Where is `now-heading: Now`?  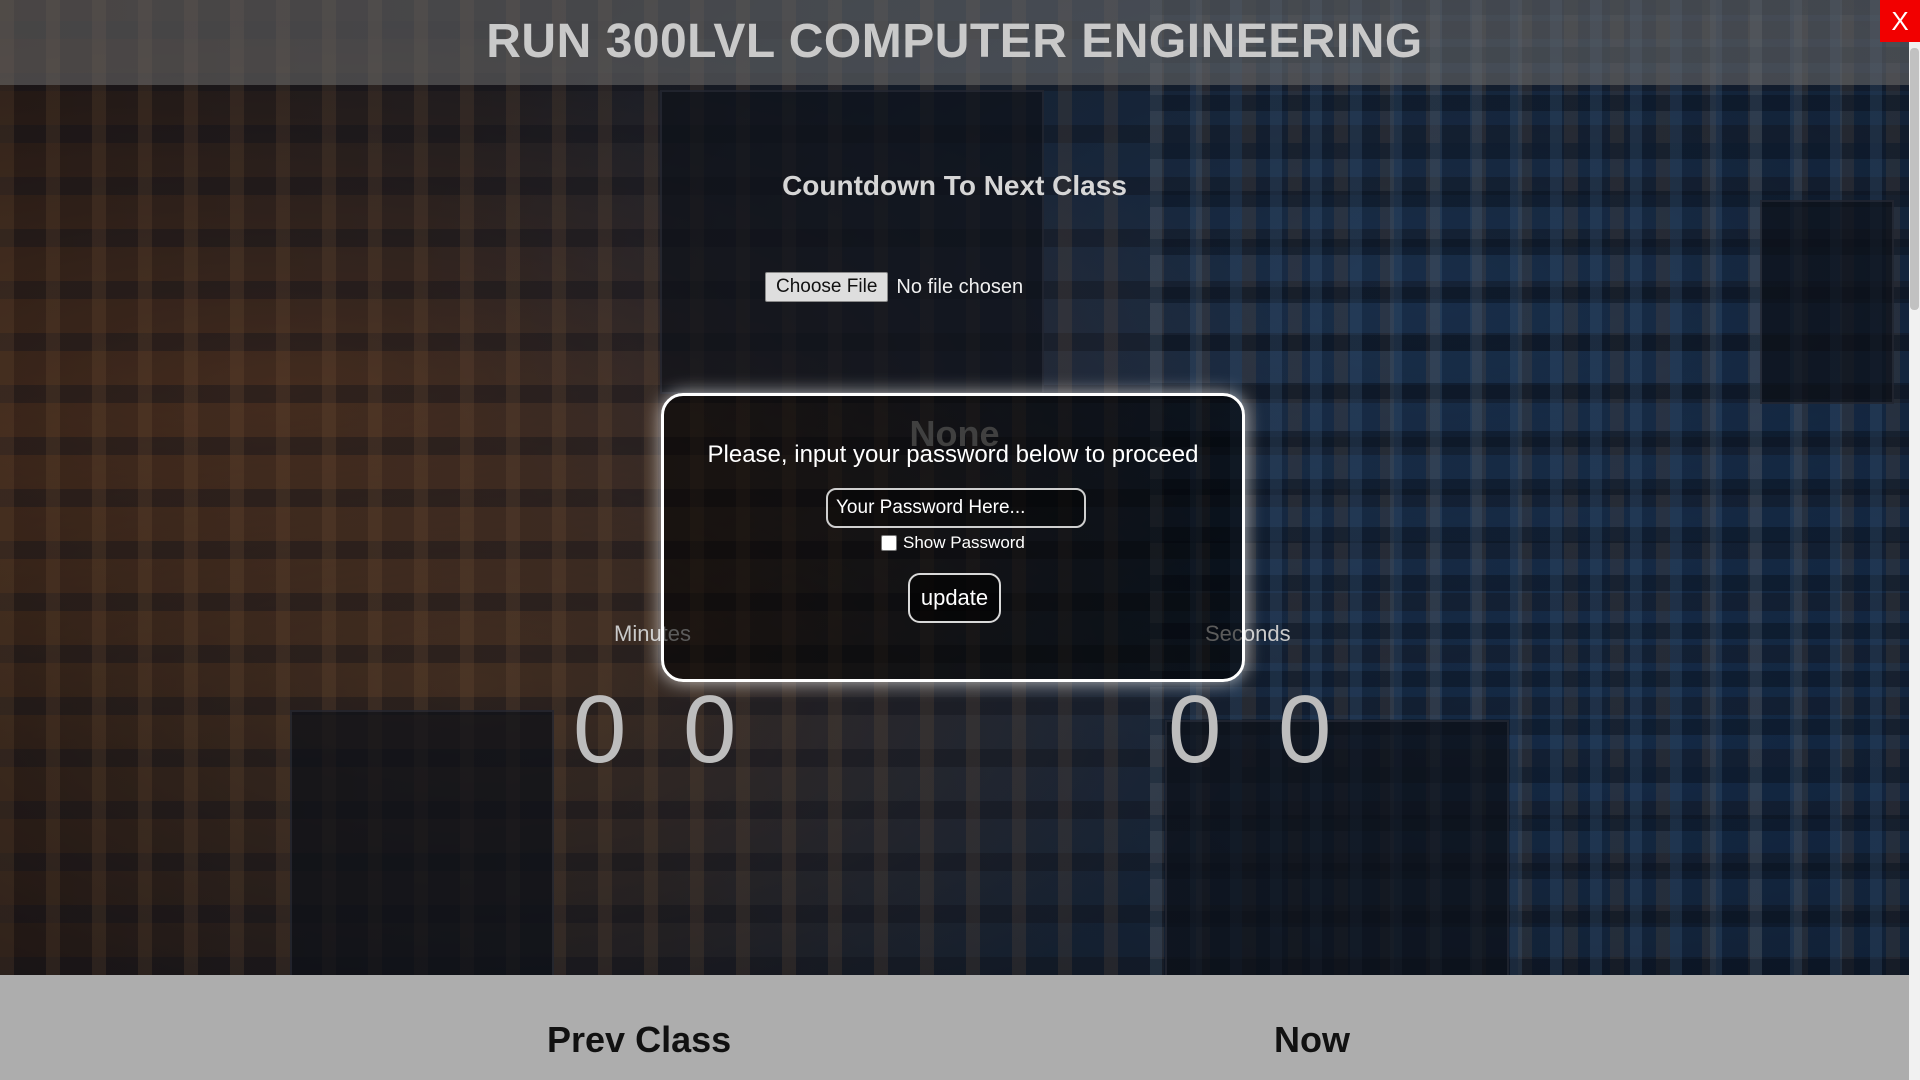 now-heading: Now is located at coordinates (1312, 1039).